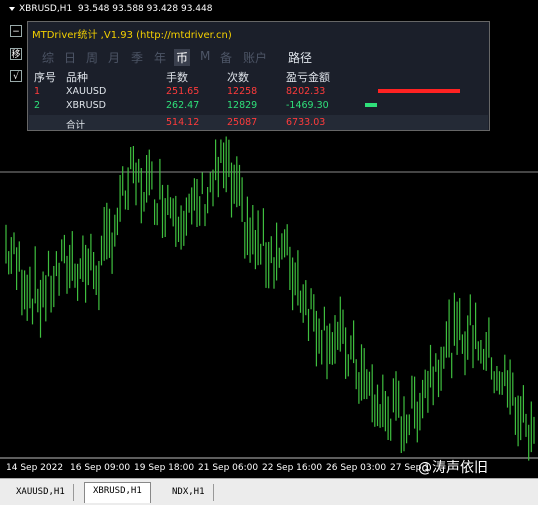 This screenshot has width=538, height=505. Describe the element at coordinates (242, 122) in the screenshot. I see `total-count: 25087` at that location.